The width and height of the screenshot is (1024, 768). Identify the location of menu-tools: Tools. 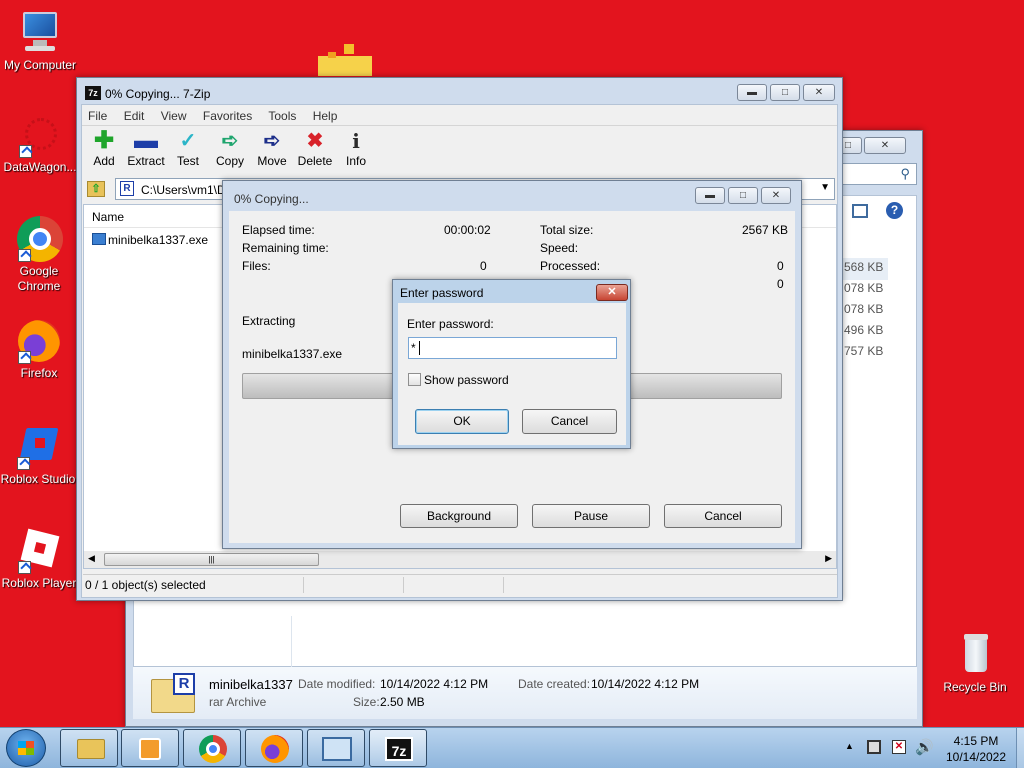
(282, 116).